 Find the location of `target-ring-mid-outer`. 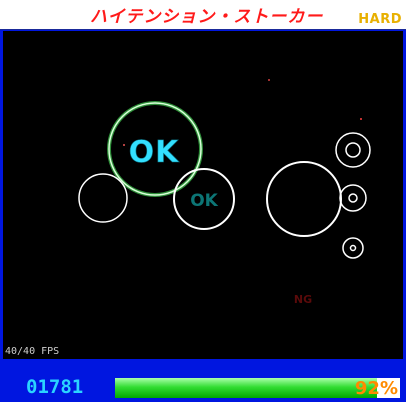

target-ring-mid-outer is located at coordinates (353, 198).